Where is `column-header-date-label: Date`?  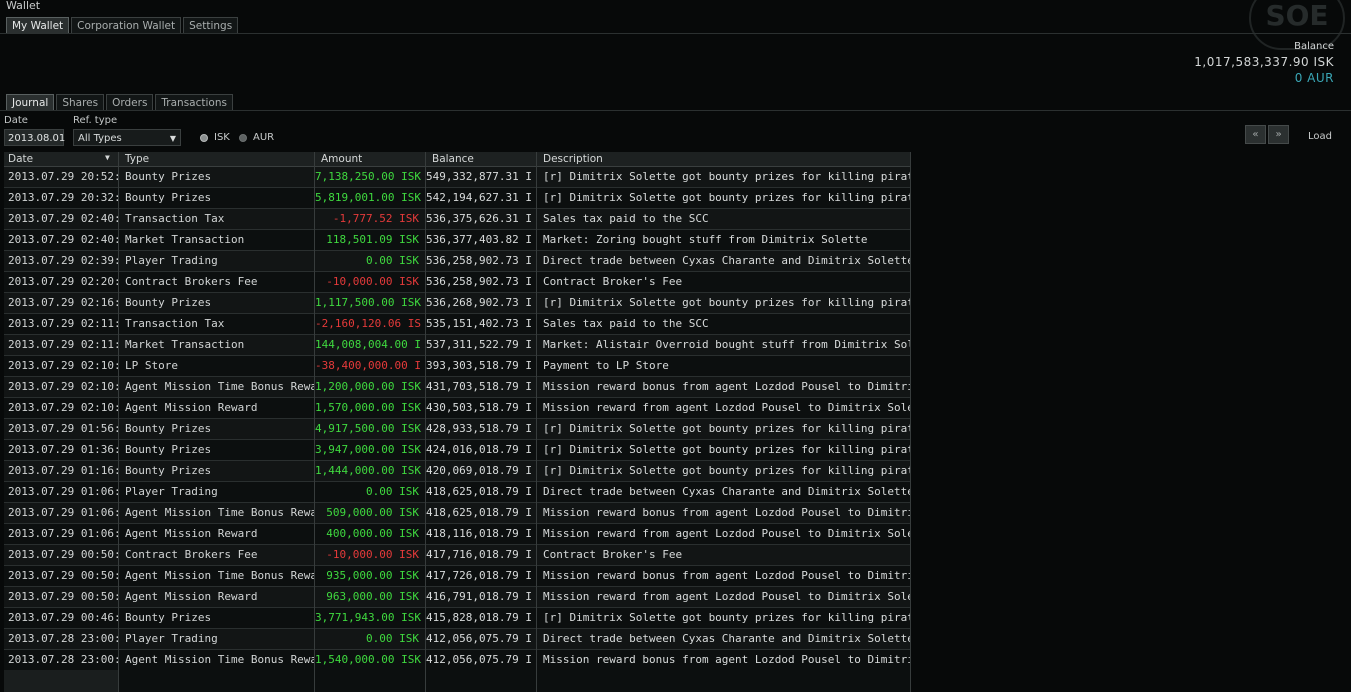 column-header-date-label: Date is located at coordinates (21, 159).